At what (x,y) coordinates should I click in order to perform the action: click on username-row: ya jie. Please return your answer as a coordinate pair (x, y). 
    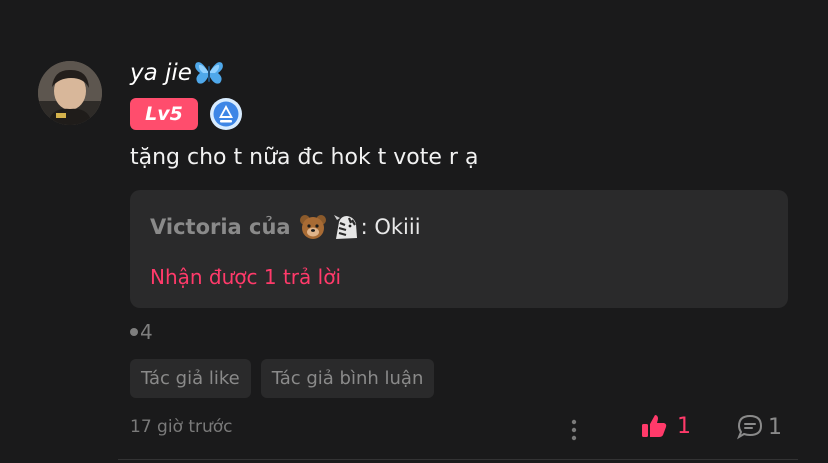
    Looking at the image, I should click on (177, 73).